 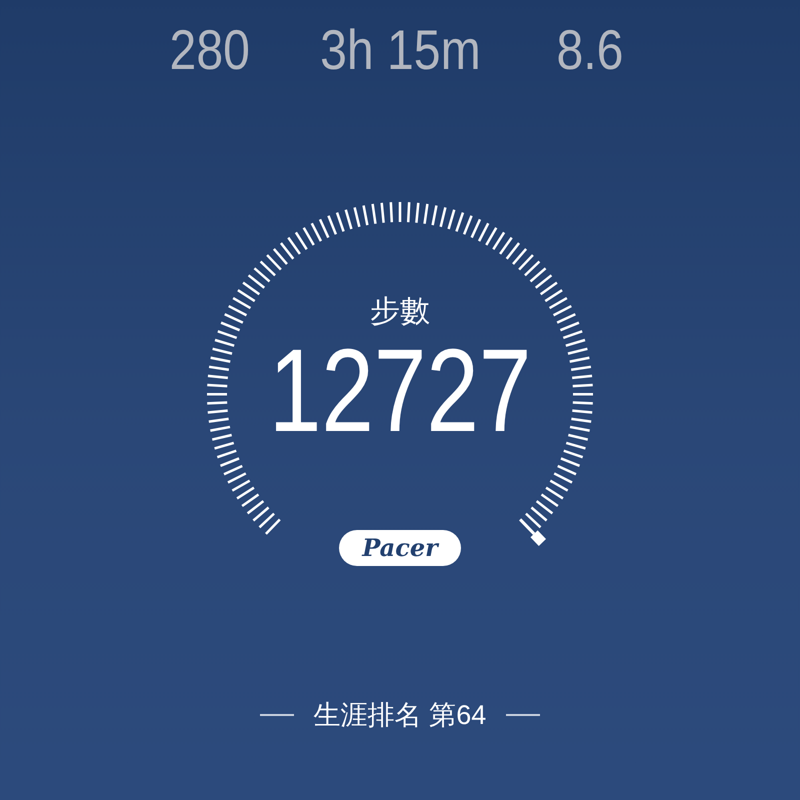 I want to click on gauge-marker, so click(x=532, y=532).